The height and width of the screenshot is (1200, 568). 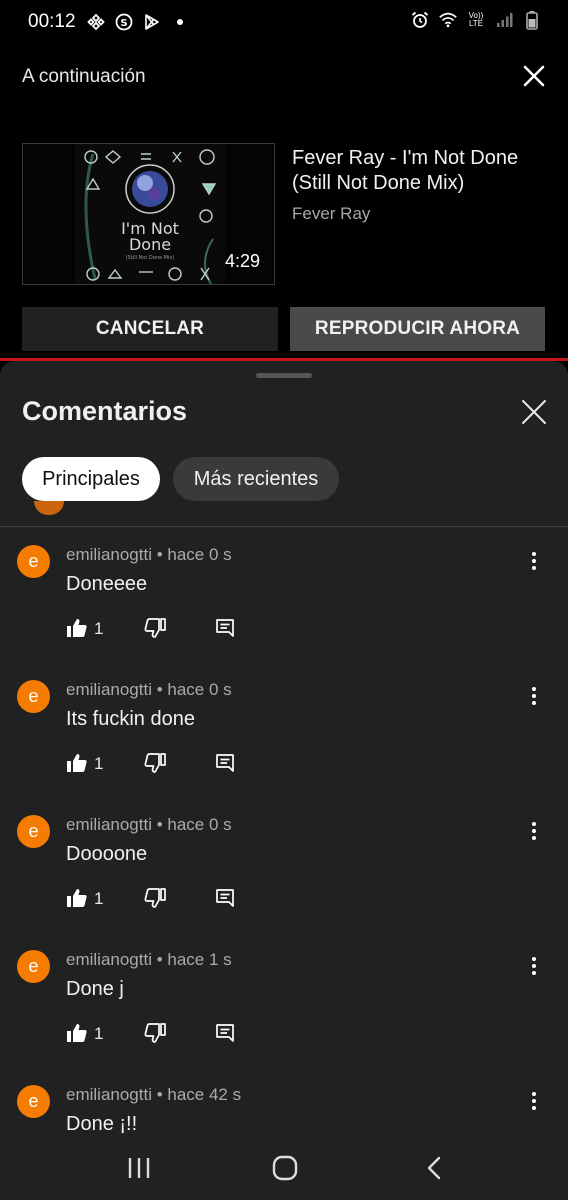 I want to click on play-store-icon, so click(x=152, y=22).